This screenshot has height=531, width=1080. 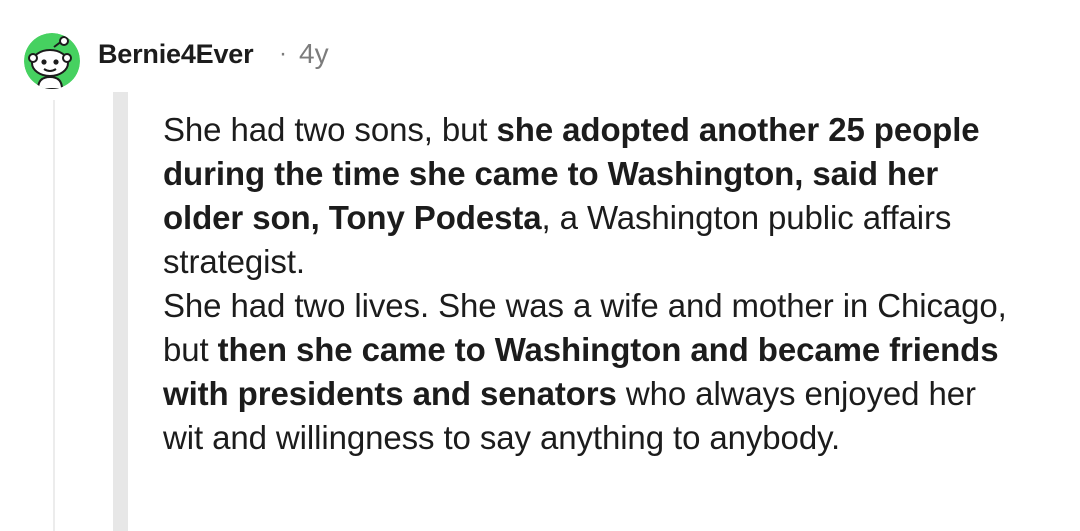 I want to click on comment-age: 4y, so click(x=314, y=54).